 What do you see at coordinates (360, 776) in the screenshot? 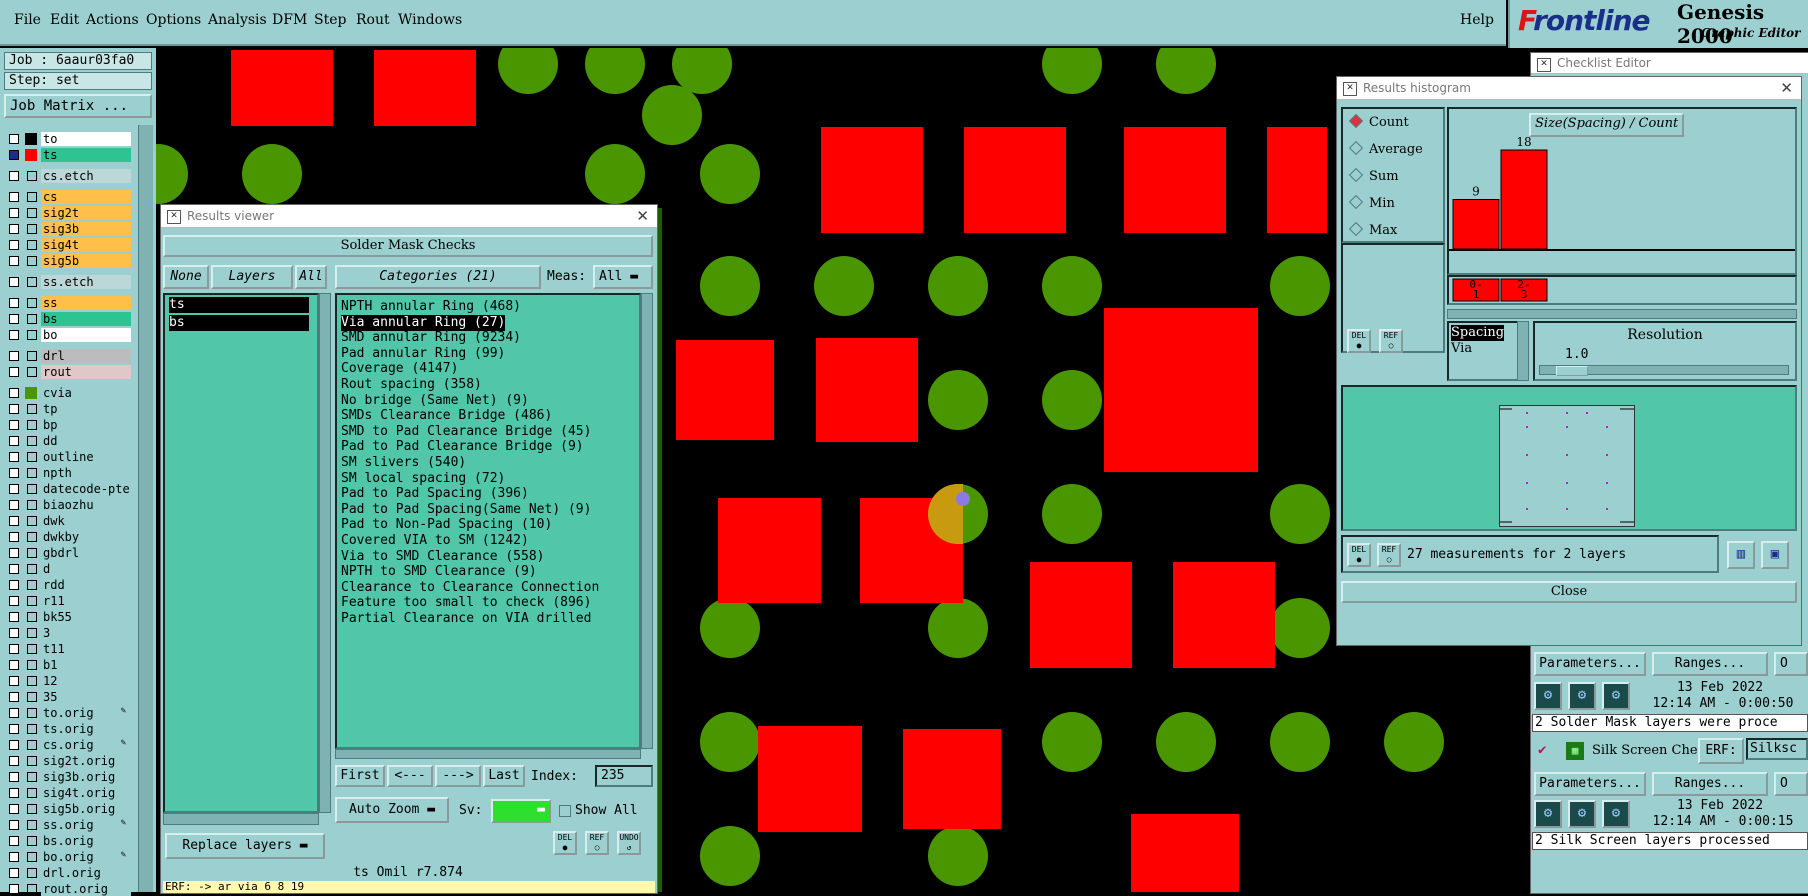
I see `first-button: First` at bounding box center [360, 776].